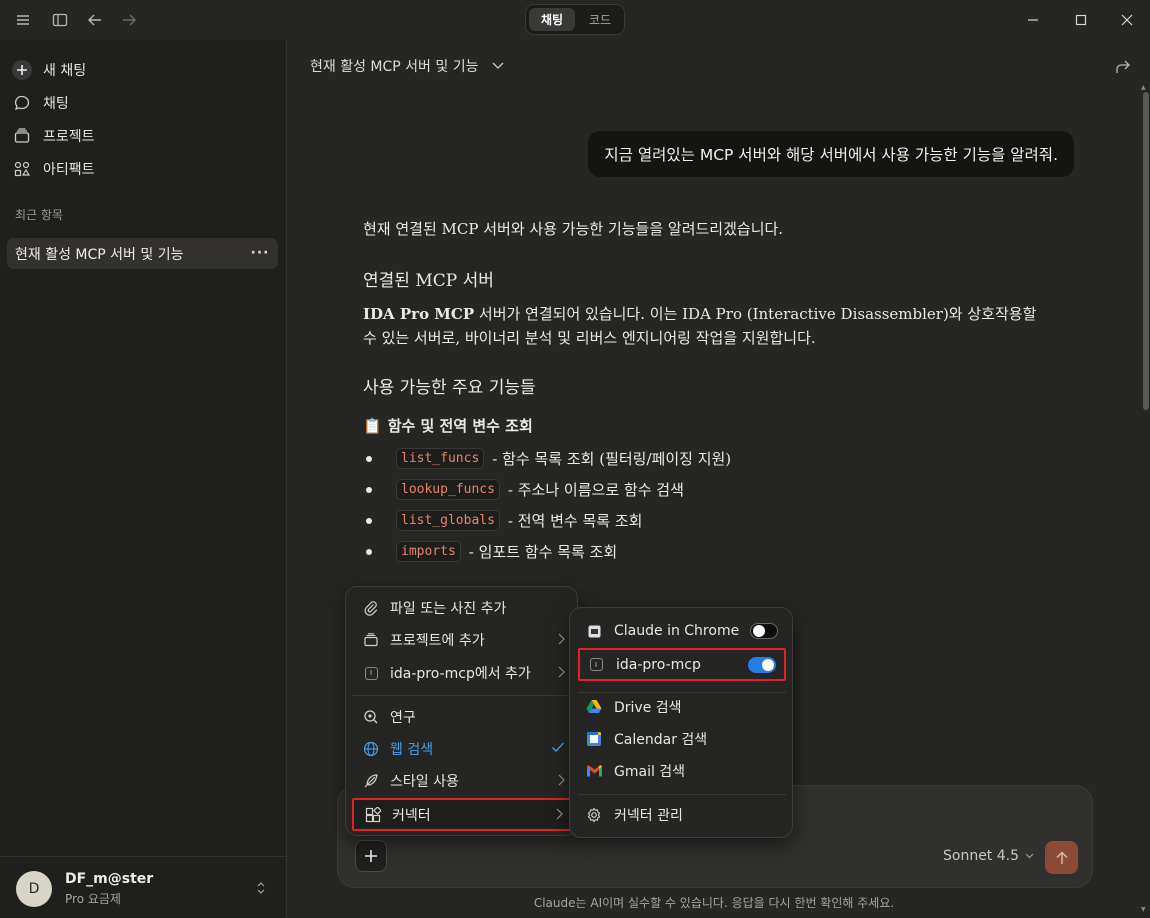 Image resolution: width=1150 pixels, height=918 pixels. I want to click on menu-item-label: 프로젝트에 추가, so click(437, 641).